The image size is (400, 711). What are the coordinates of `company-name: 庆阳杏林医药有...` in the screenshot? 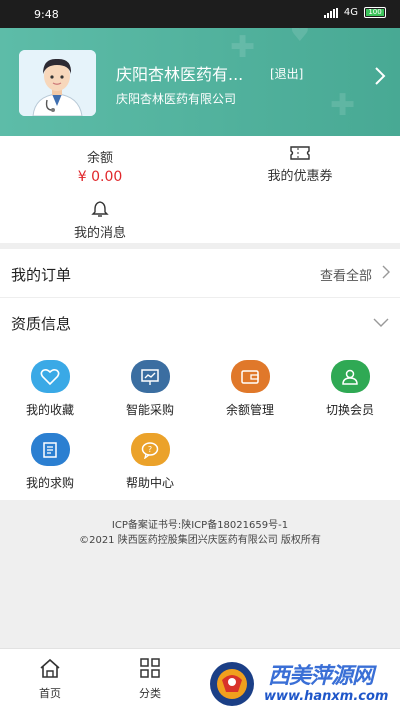 It's located at (180, 74).